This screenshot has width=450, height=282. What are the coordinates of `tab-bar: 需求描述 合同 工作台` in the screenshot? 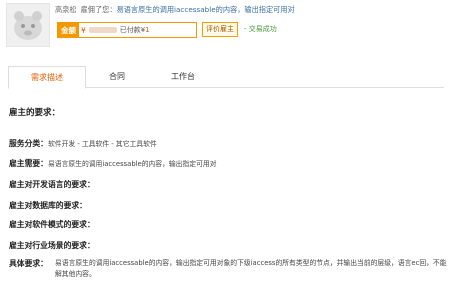 It's located at (226, 77).